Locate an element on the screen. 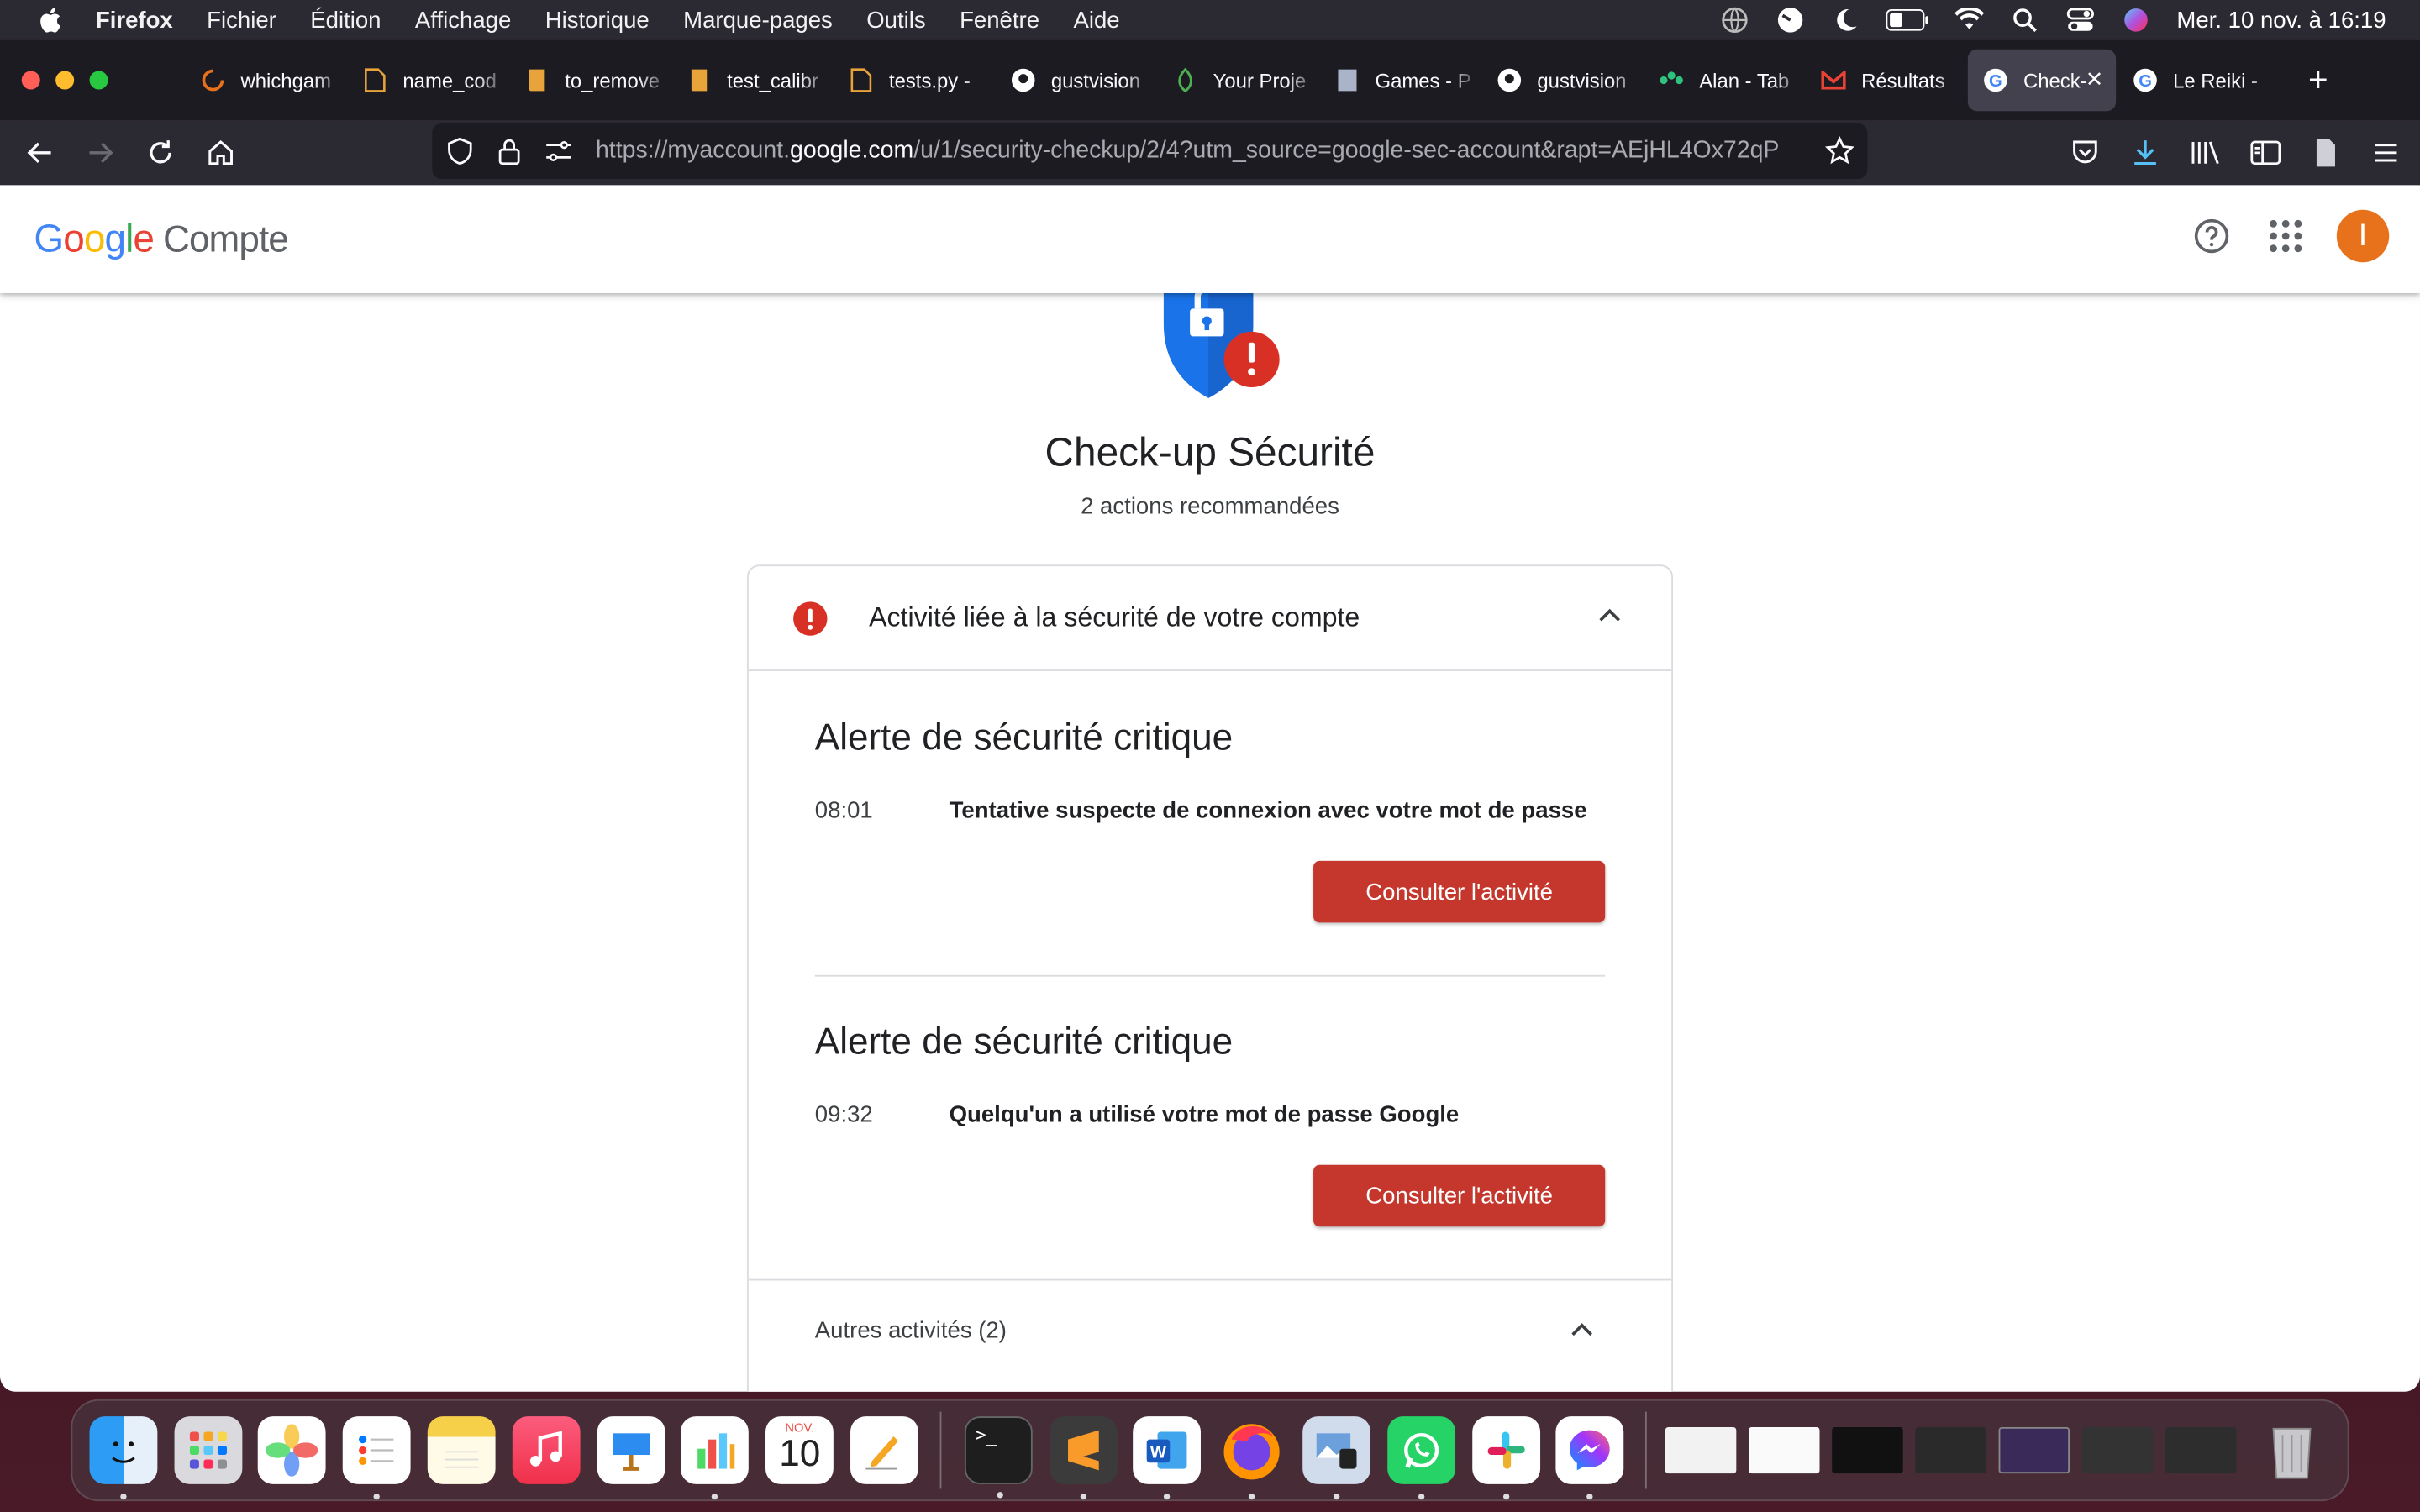 Image resolution: width=2420 pixels, height=1512 pixels. google-compte-logo: Google Compte is located at coordinates (161, 239).